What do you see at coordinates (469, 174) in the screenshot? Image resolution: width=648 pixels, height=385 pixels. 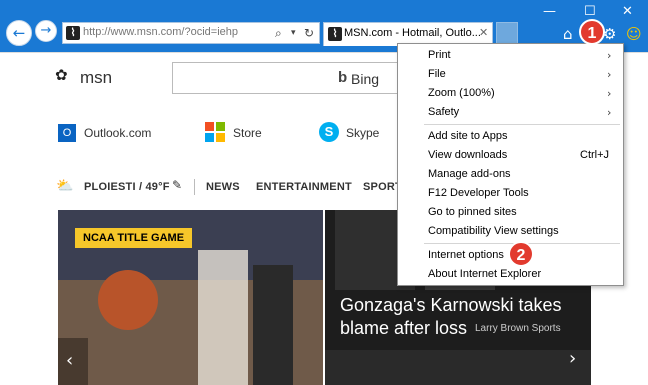 I see `menu-item-manage-addons: Manage add-ons` at bounding box center [469, 174].